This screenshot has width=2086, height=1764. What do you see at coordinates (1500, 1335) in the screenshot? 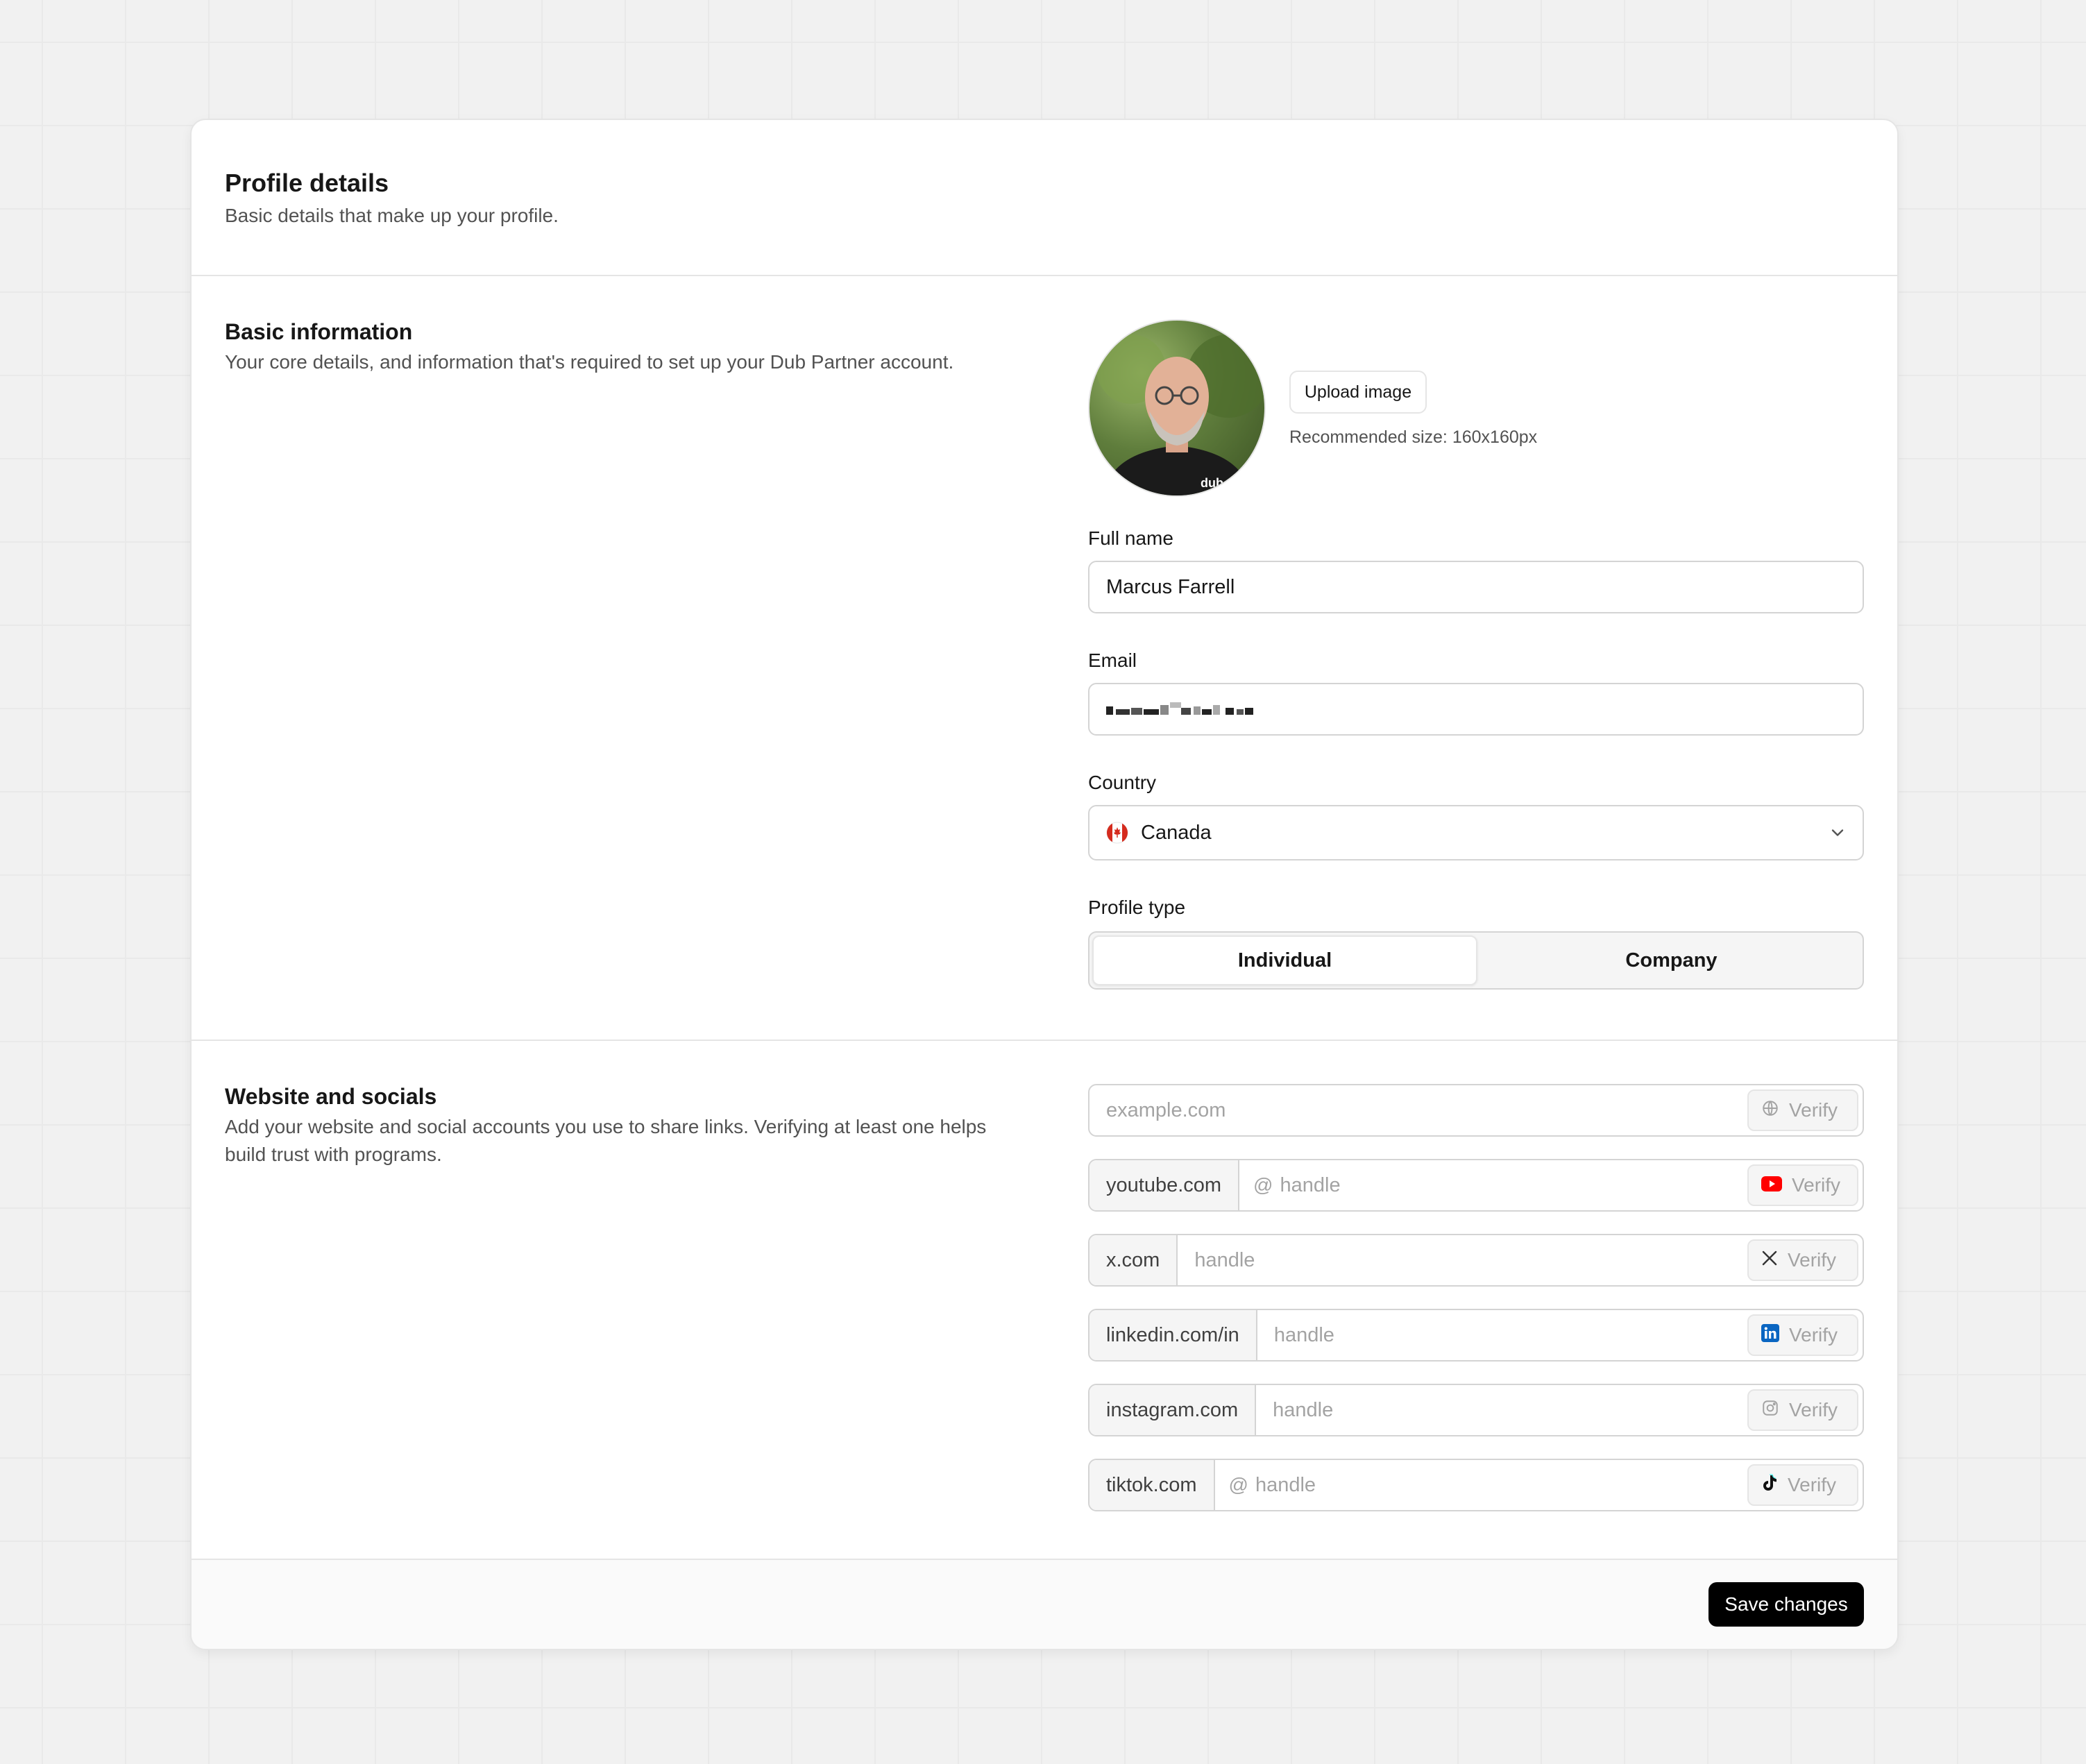
I see `linkedin-handle-input: handle` at bounding box center [1500, 1335].